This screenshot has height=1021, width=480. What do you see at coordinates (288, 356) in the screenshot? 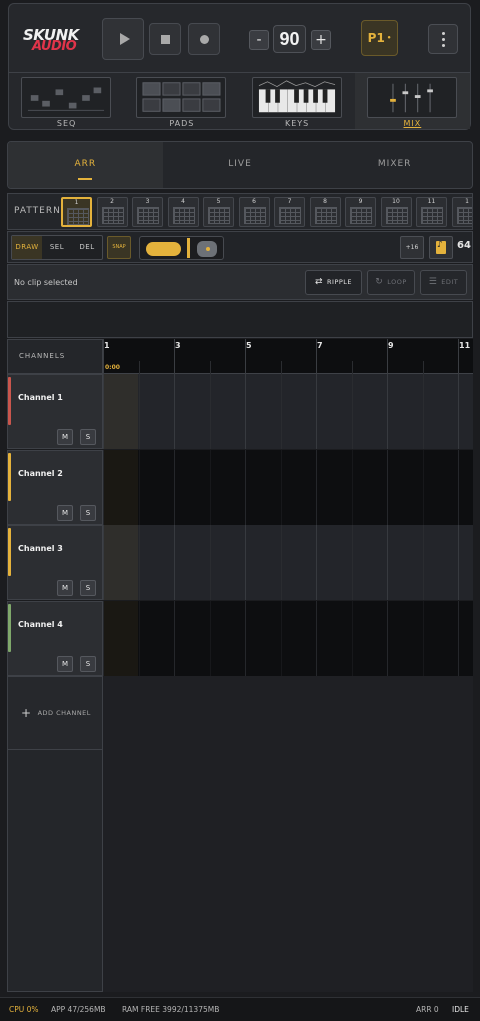
I see `timeline-ruler: 0:00 1 3 5 7 9 11` at bounding box center [288, 356].